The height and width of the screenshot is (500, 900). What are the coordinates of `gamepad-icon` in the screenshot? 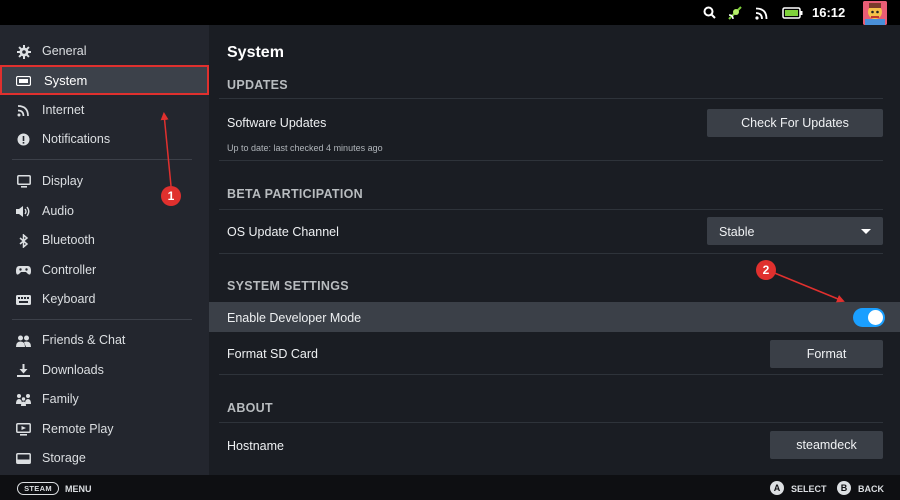 It's located at (23, 270).